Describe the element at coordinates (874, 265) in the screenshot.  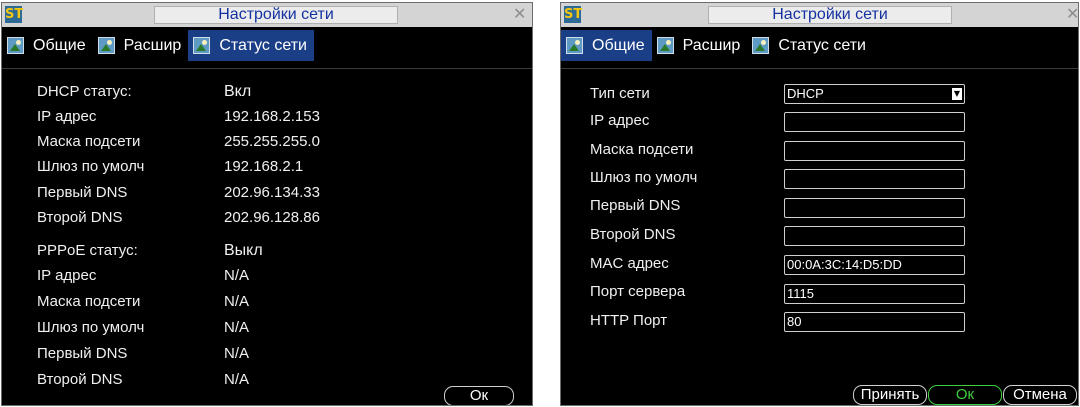
I see `mac-address-field: 00:0A:3C:14:D5:DD` at that location.